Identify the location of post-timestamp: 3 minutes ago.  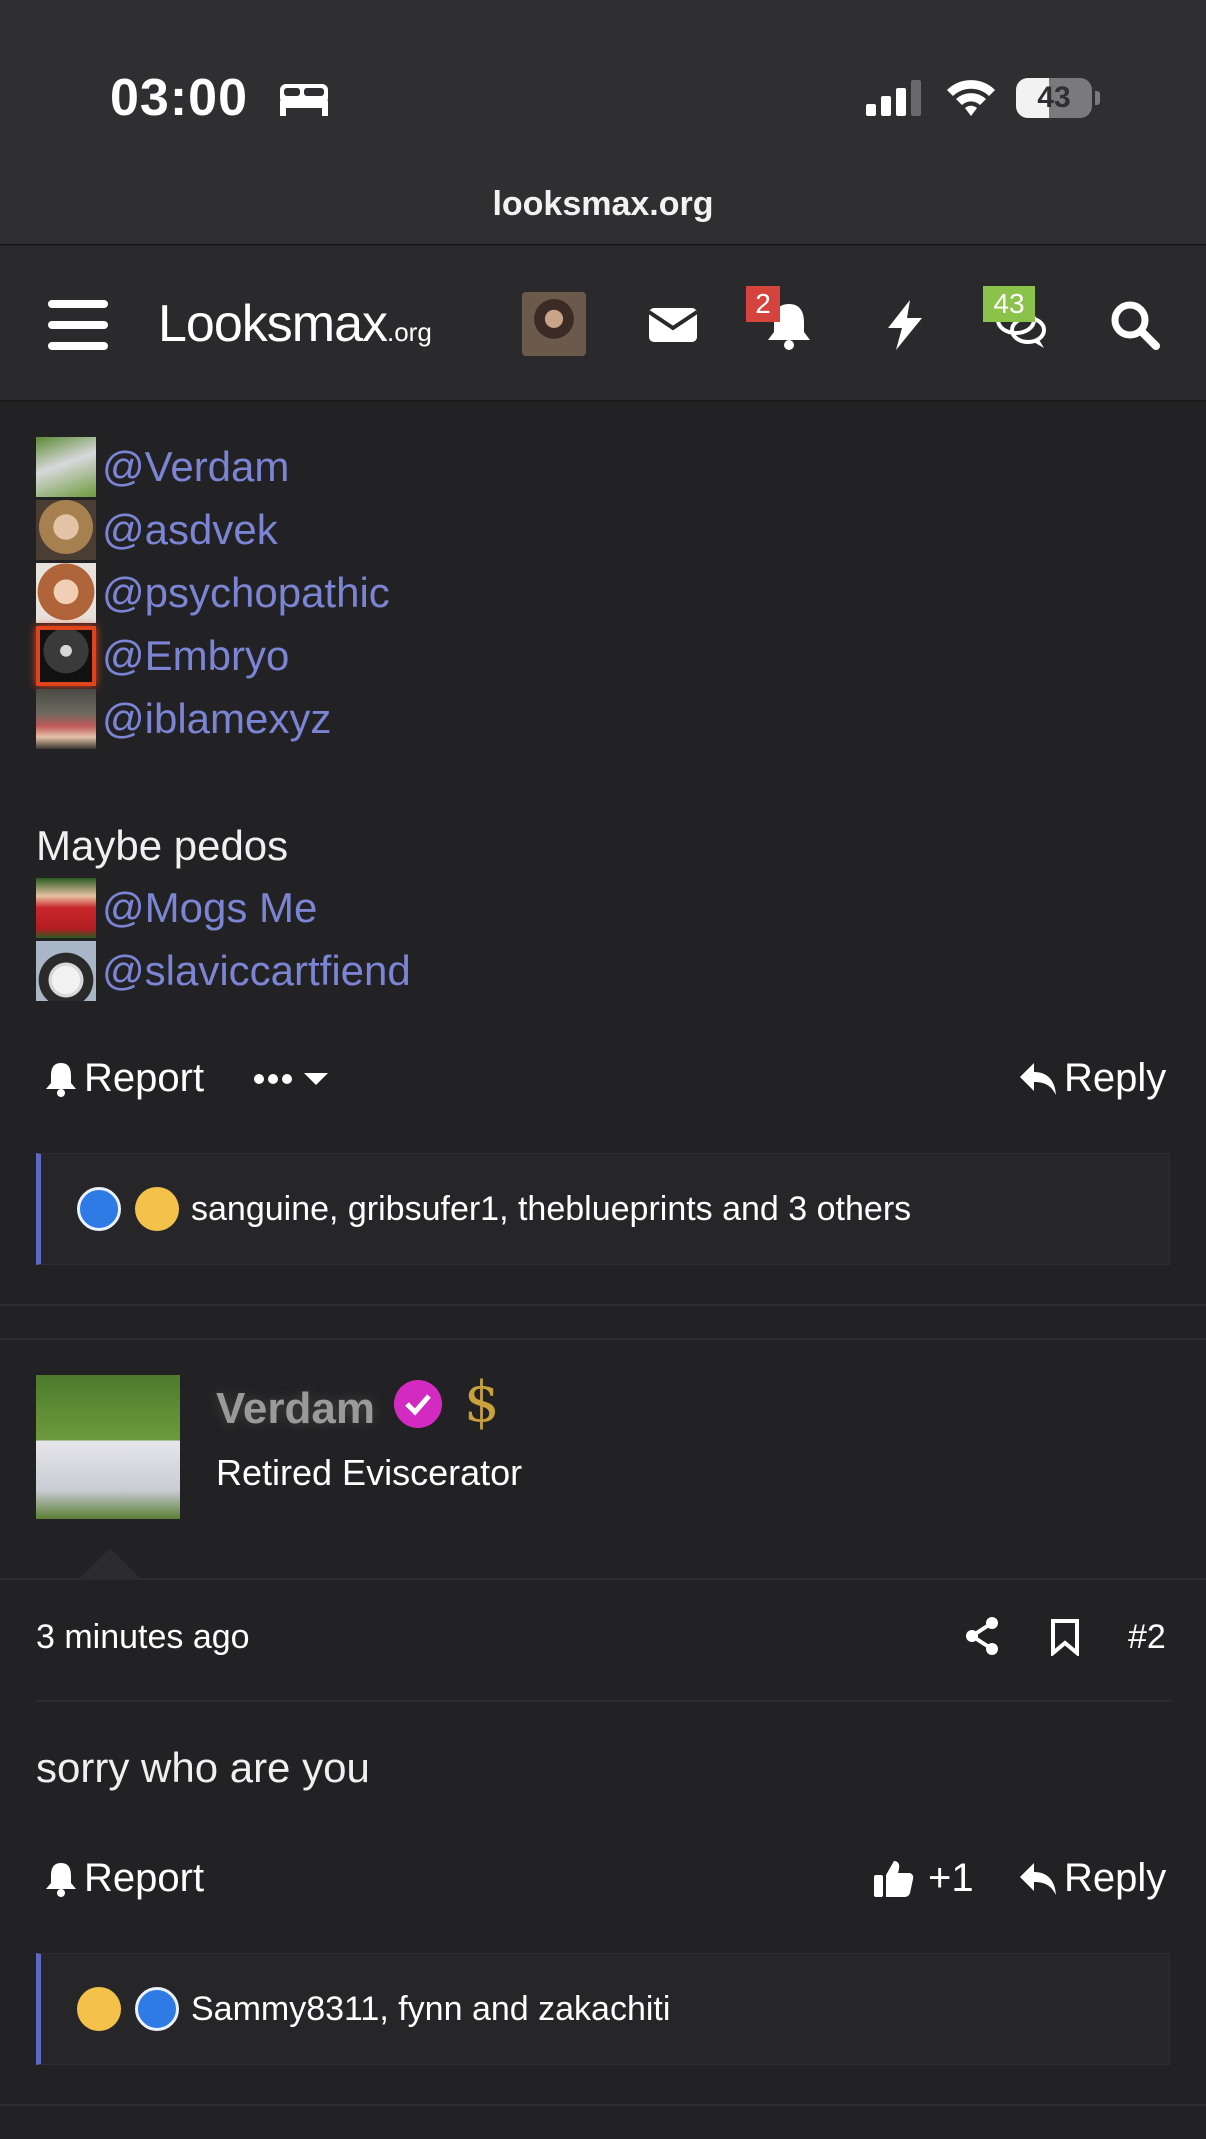
(143, 1637).